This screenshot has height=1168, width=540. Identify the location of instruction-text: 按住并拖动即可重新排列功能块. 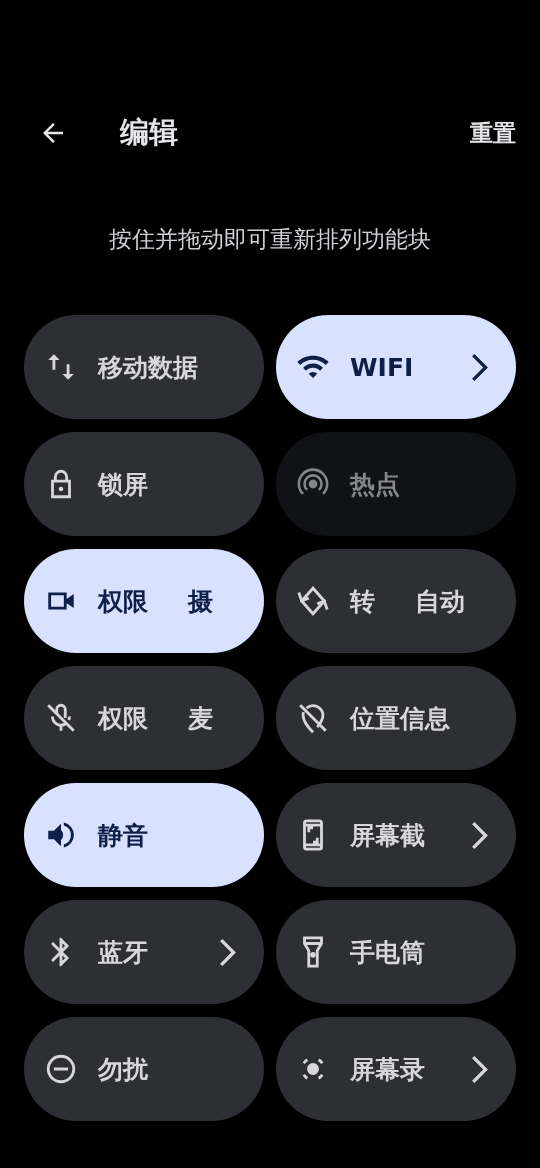
(270, 239).